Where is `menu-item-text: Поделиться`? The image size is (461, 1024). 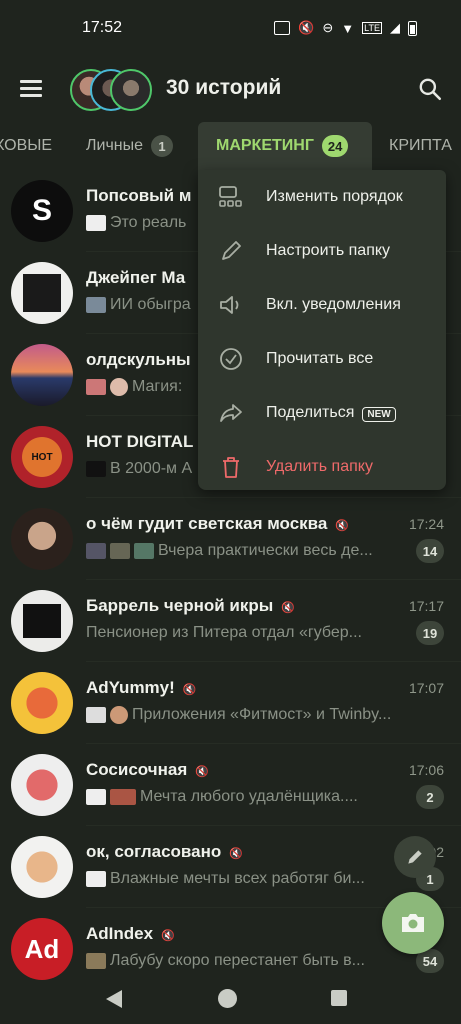
menu-item-text: Поделиться is located at coordinates (310, 412).